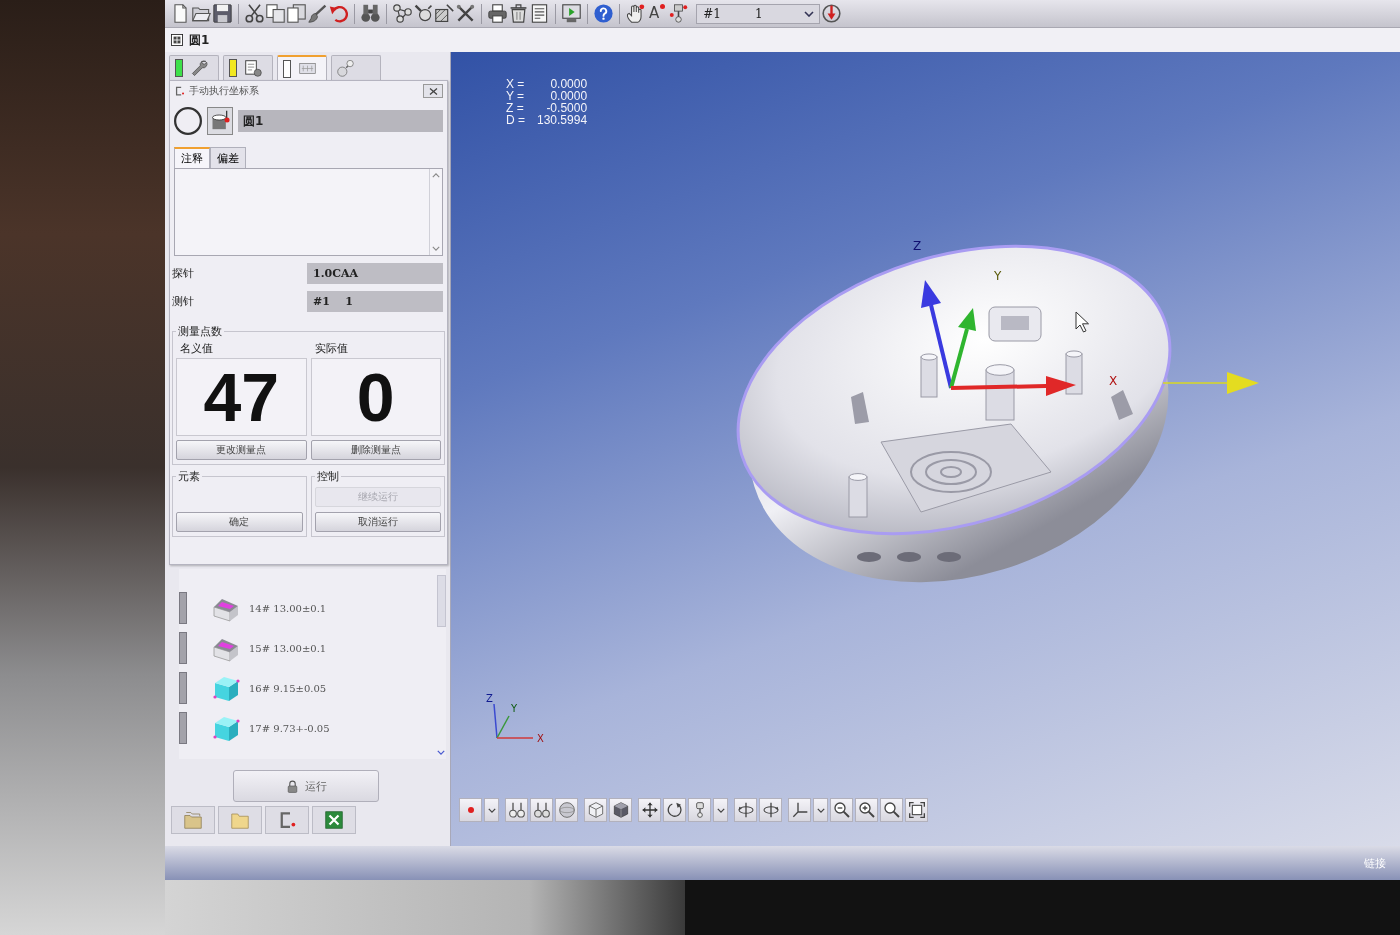 This screenshot has height=935, width=1400. What do you see at coordinates (1122, 405) in the screenshot?
I see `rib` at bounding box center [1122, 405].